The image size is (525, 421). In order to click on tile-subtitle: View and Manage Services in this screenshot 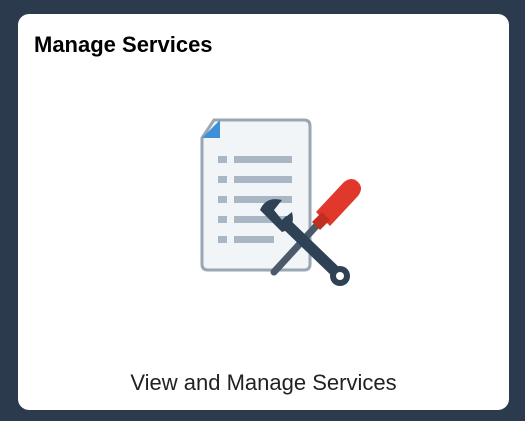, I will do `click(263, 382)`.